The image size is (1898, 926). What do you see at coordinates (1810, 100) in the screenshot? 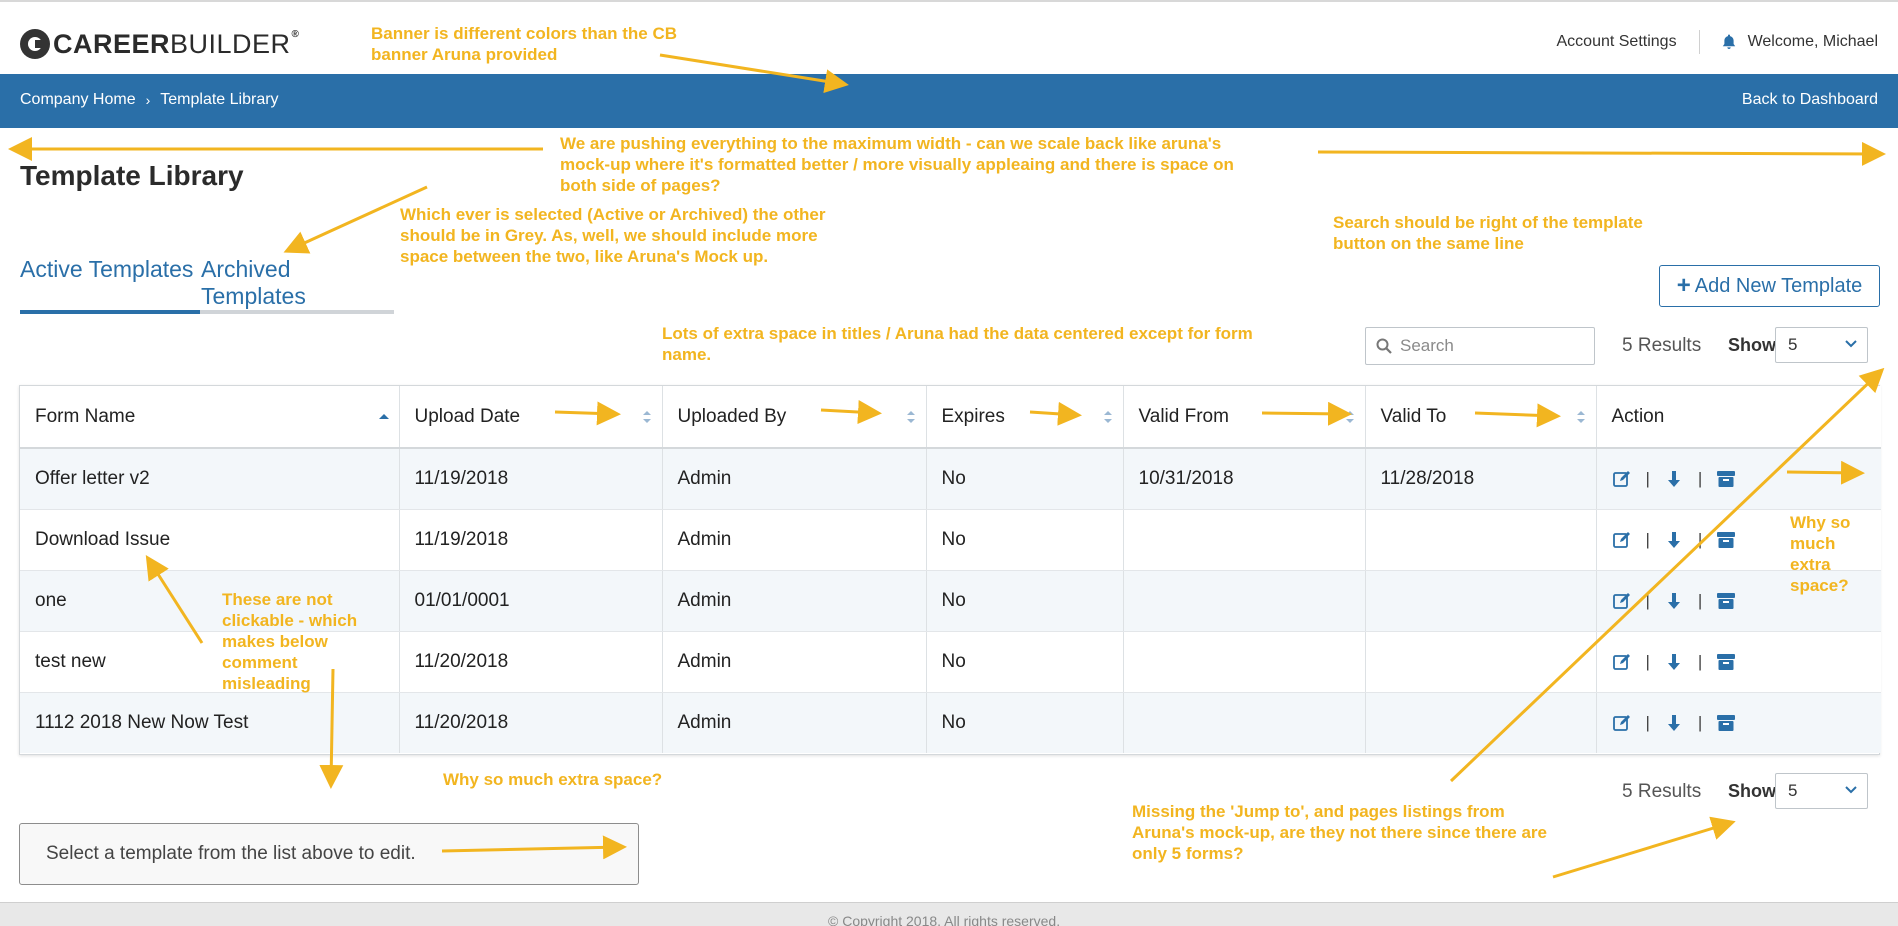
I see `back-to-dashboard-link: Back to Dashboard` at bounding box center [1810, 100].